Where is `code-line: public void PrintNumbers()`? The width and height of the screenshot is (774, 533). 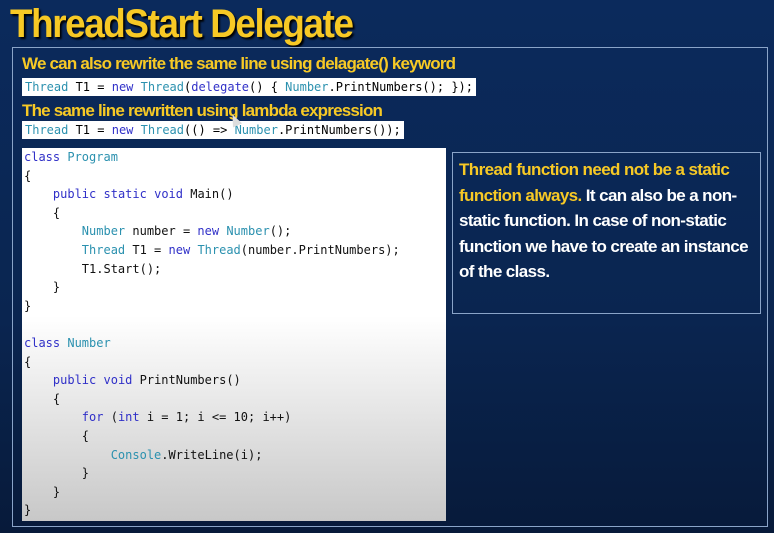 code-line: public void PrintNumbers() is located at coordinates (234, 380).